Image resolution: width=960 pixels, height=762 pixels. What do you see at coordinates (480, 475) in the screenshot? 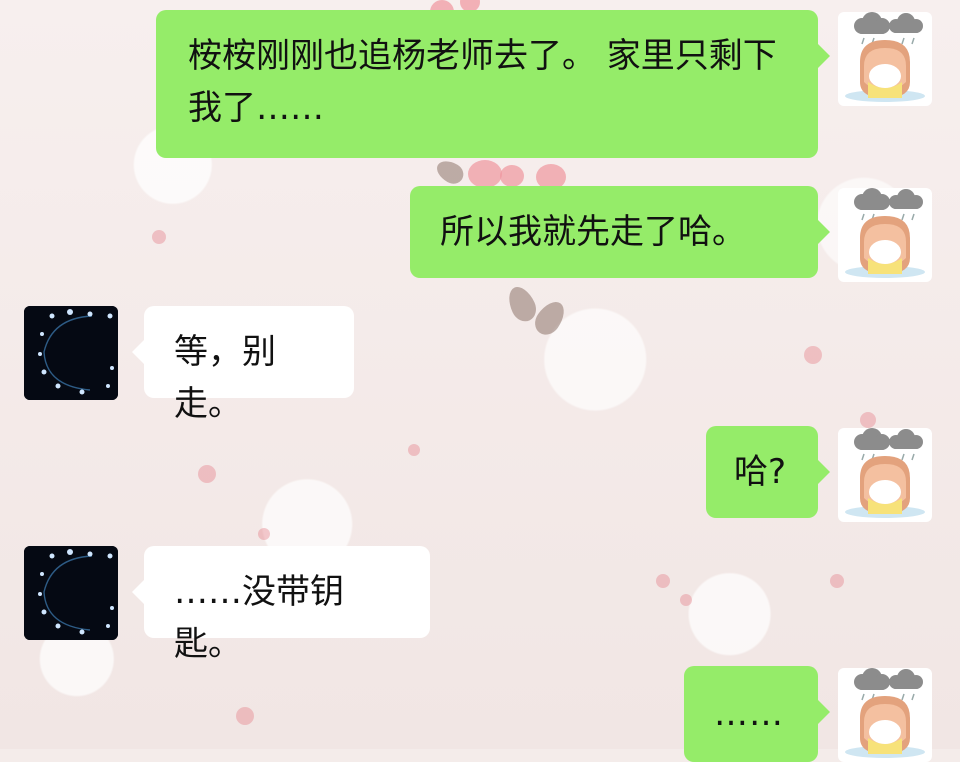
I see `message-row: 哈?` at bounding box center [480, 475].